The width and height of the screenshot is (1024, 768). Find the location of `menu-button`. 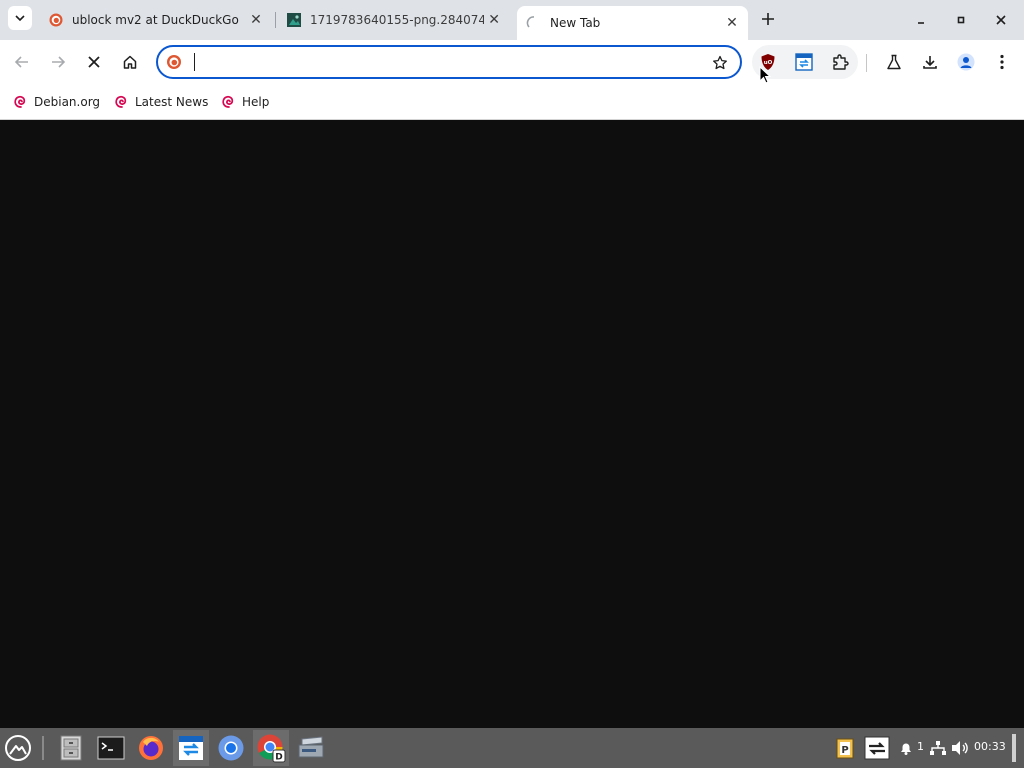

menu-button is located at coordinates (1002, 62).